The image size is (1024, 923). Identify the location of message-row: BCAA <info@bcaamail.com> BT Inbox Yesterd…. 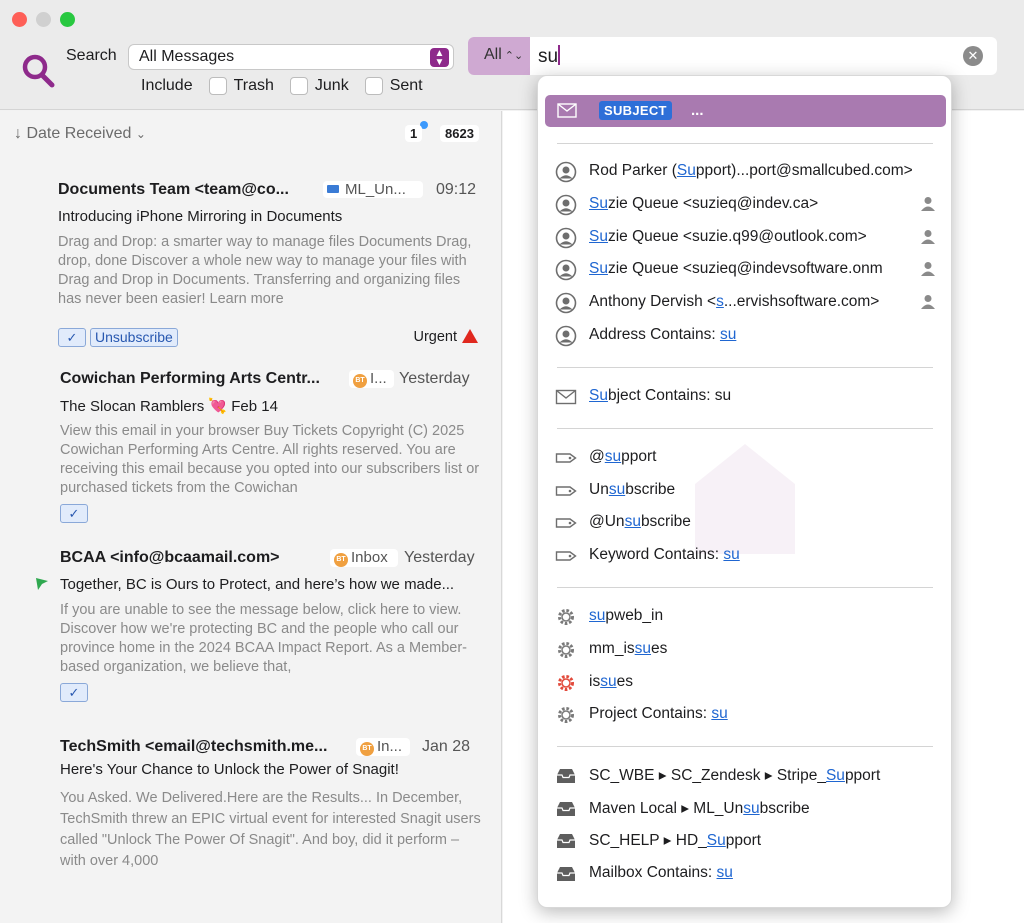
(251, 629).